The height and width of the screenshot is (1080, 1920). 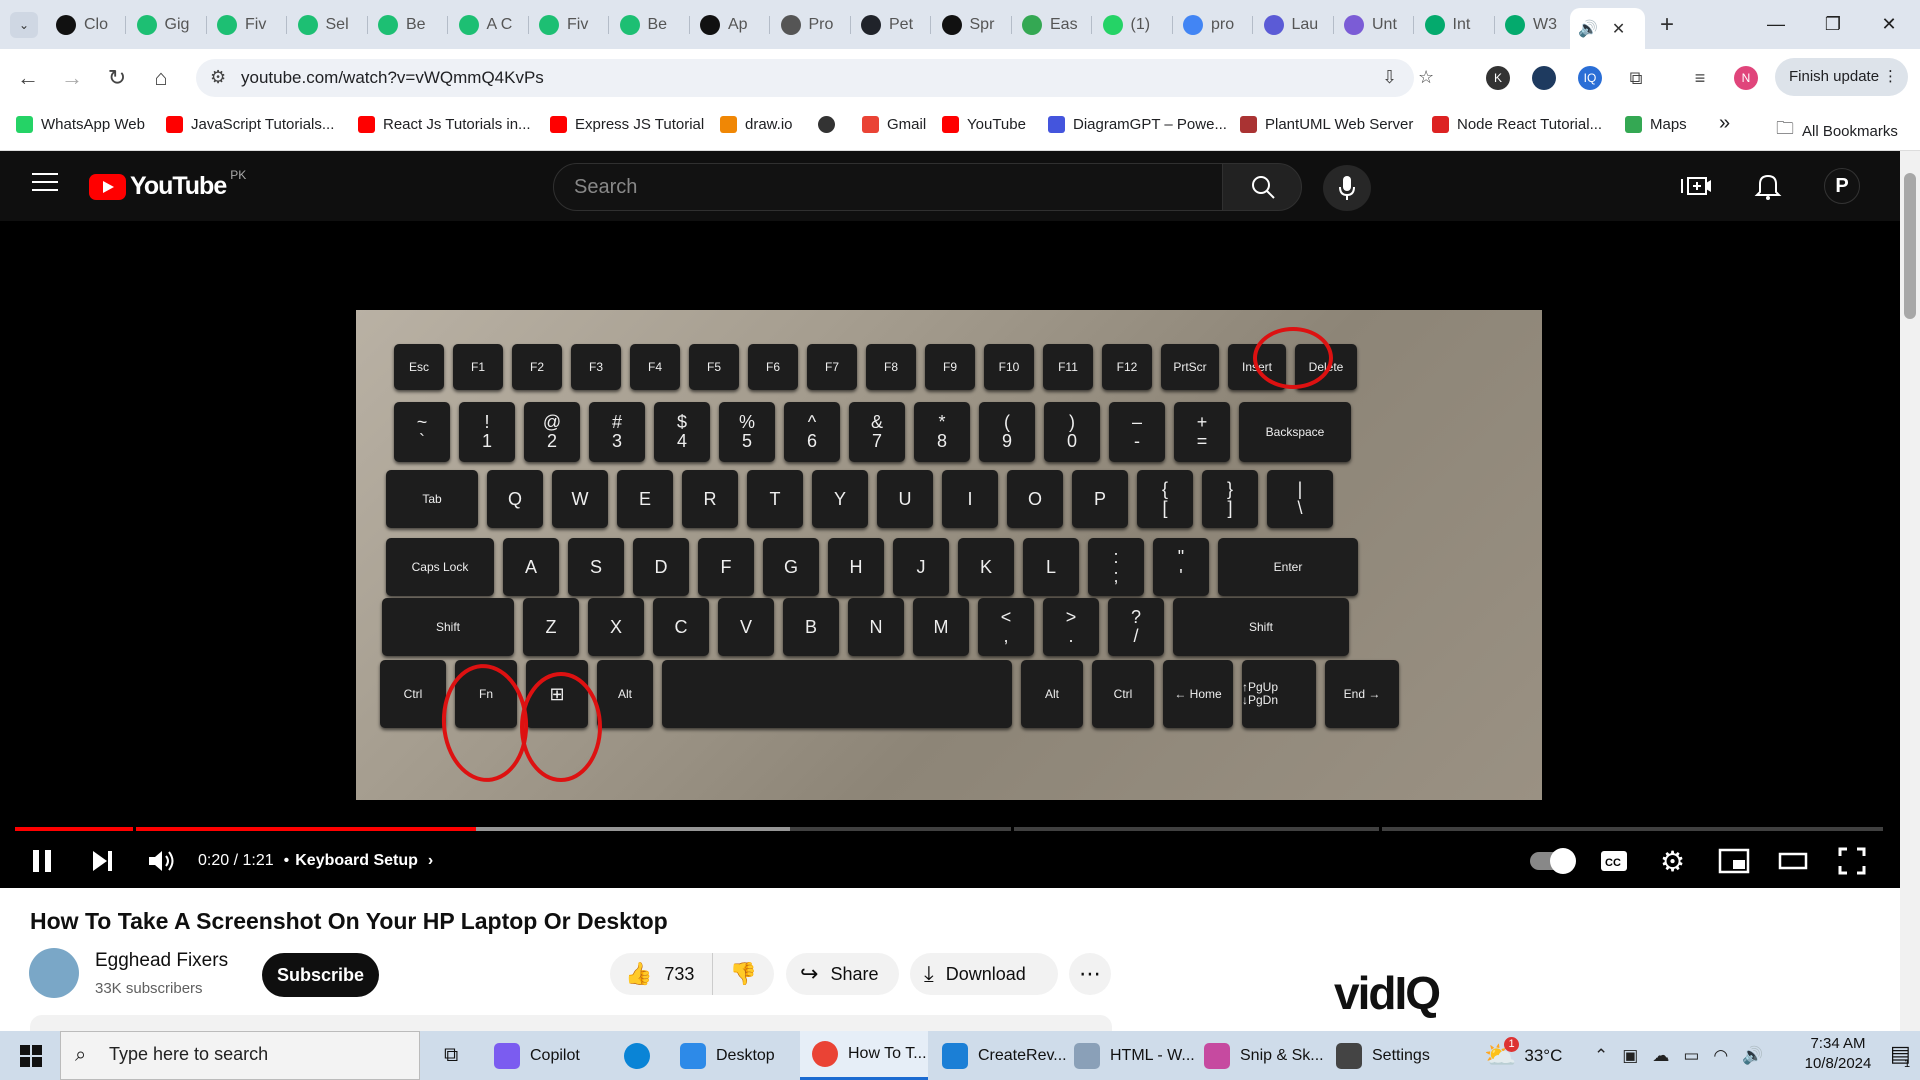 I want to click on taskbar-app: Copilot, so click(x=546, y=1055).